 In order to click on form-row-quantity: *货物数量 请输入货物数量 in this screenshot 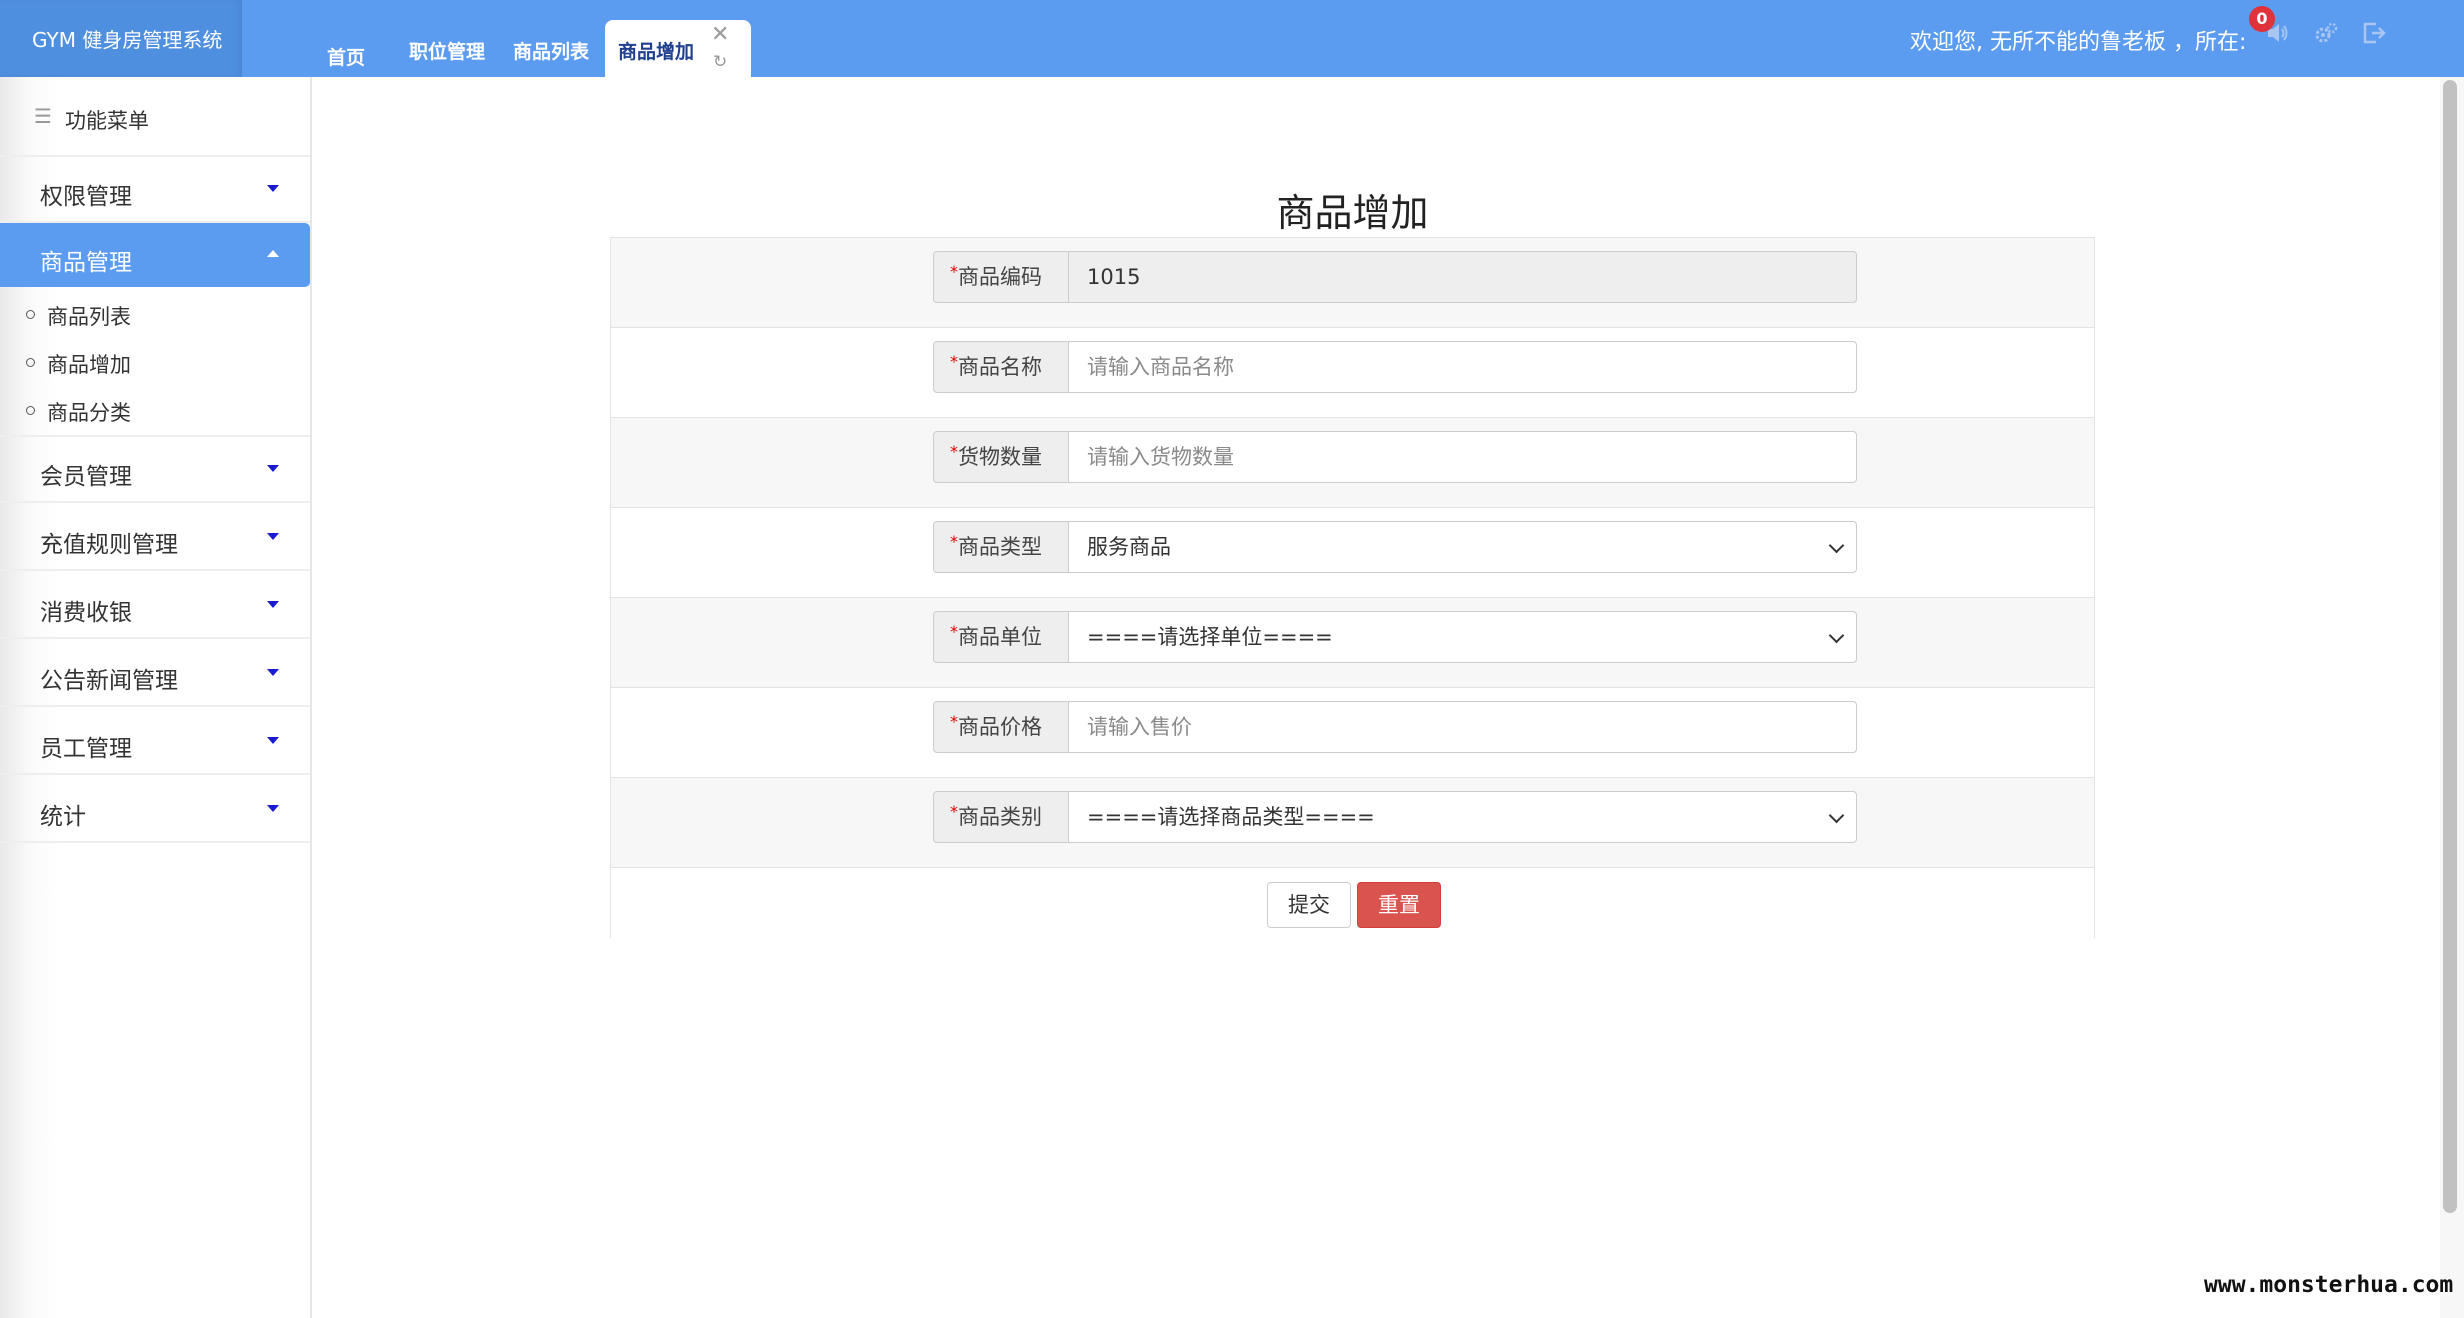, I will do `click(1352, 463)`.